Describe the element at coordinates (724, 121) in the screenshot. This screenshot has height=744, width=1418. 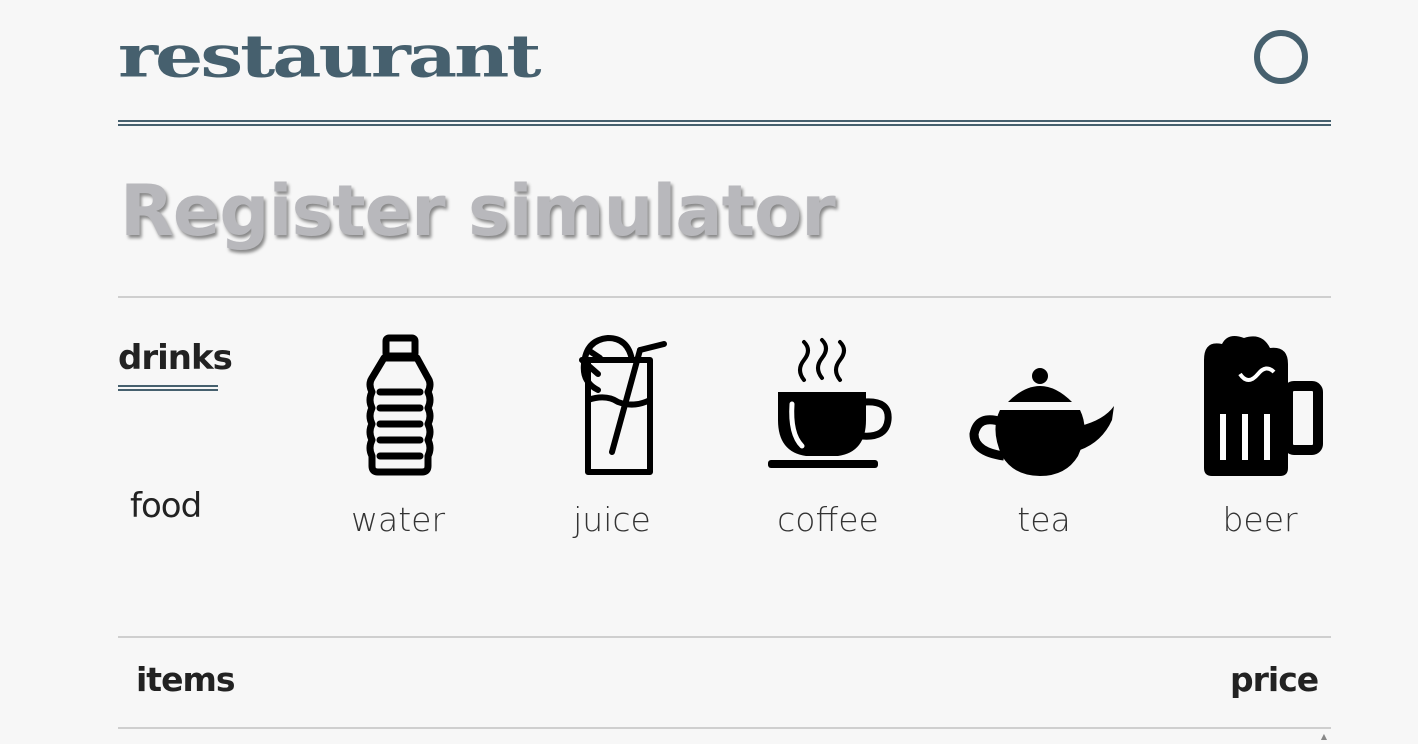
I see `header-divider-top` at that location.